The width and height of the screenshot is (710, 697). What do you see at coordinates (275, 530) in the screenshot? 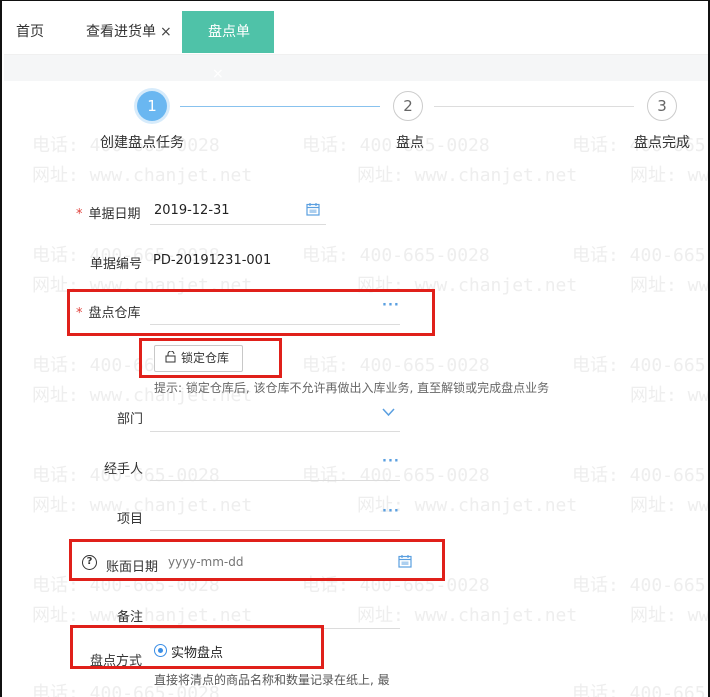
I see `project-underline` at bounding box center [275, 530].